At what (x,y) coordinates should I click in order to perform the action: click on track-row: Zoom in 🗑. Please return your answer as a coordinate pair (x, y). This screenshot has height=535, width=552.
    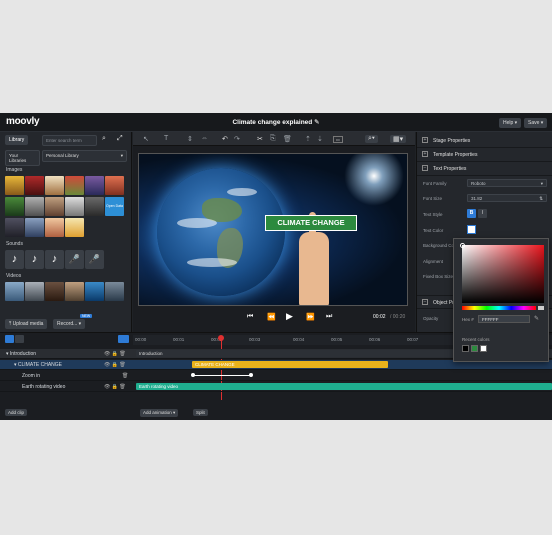
    Looking at the image, I should click on (276, 376).